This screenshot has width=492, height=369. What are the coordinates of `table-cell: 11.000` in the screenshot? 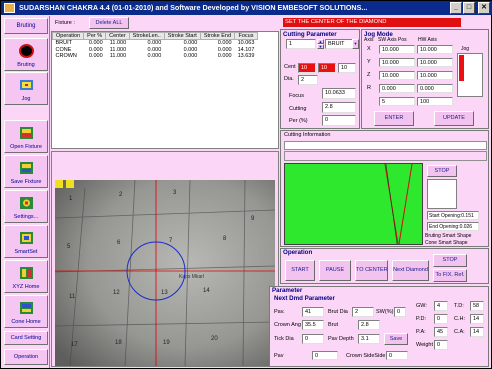 It's located at (118, 43).